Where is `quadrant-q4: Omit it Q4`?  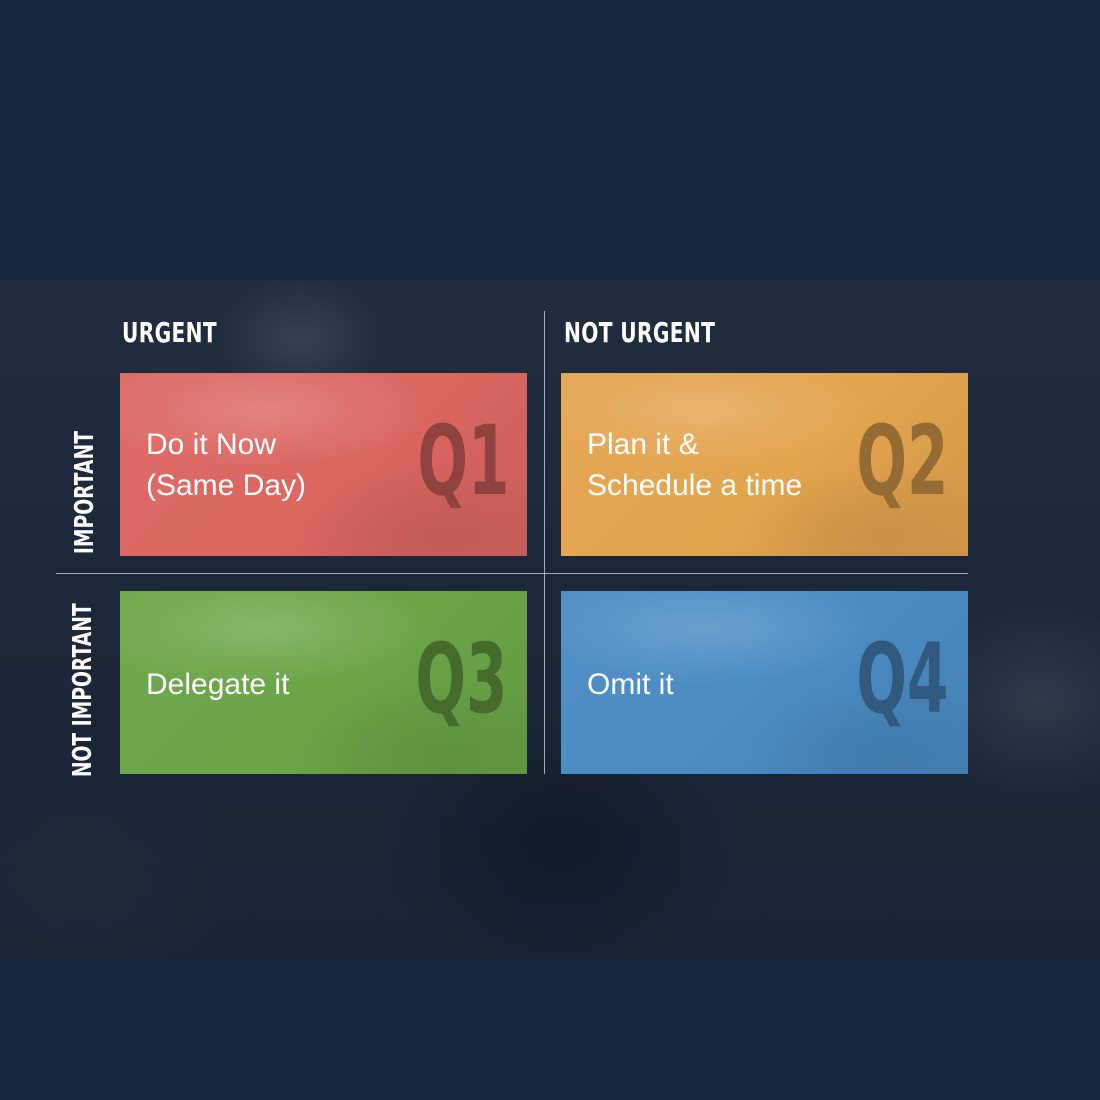
quadrant-q4: Omit it Q4 is located at coordinates (764, 682).